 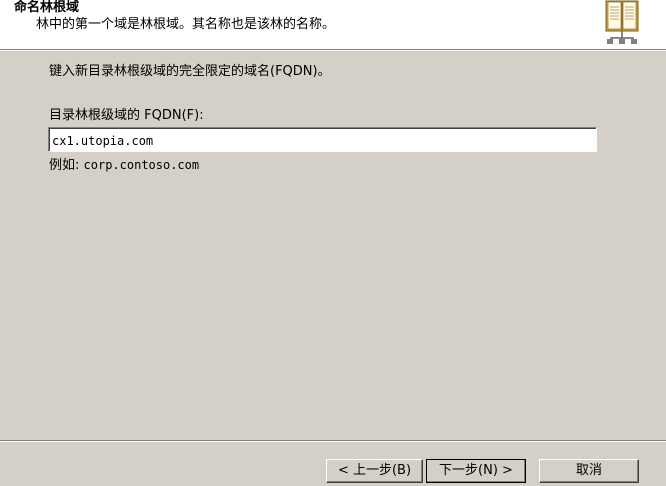 I want to click on fqdn-input, so click(x=322, y=139).